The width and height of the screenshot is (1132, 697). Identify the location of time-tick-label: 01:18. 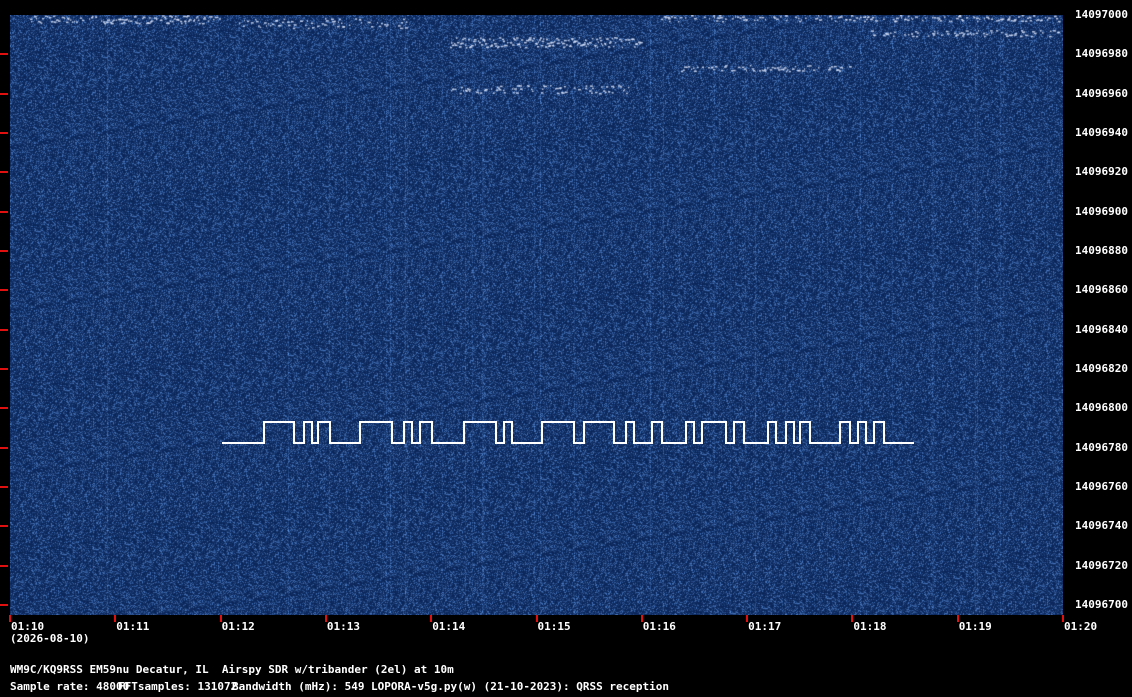
(870, 626).